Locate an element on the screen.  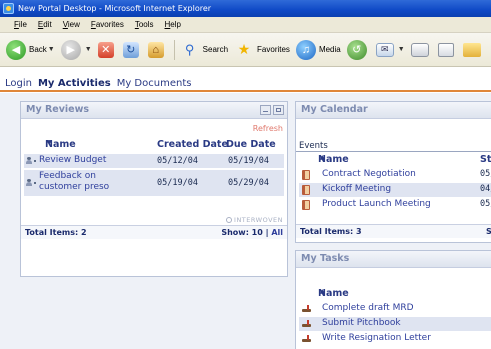
ie-icon is located at coordinates (8, 8).